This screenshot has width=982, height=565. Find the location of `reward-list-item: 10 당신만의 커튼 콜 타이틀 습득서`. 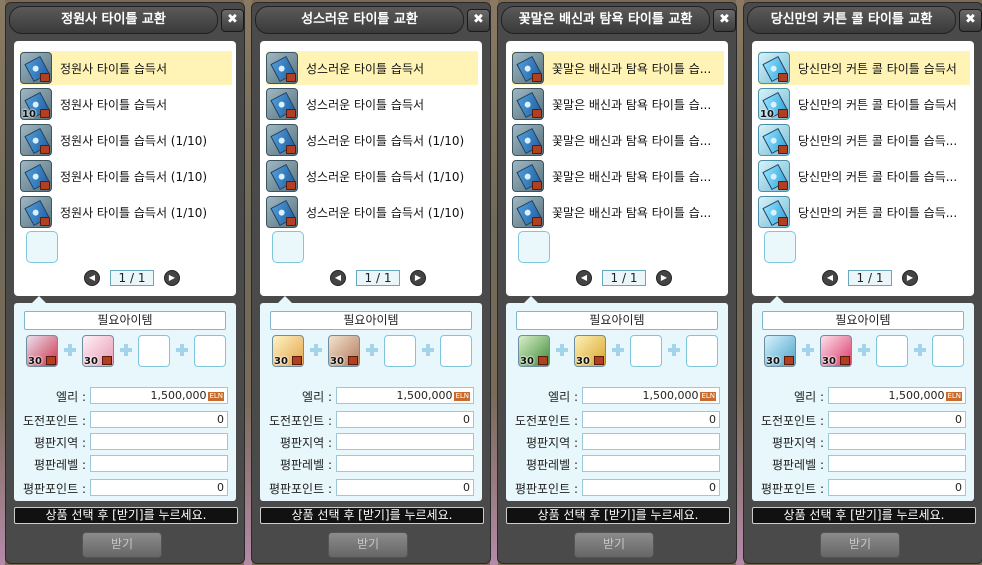

reward-list-item: 10 당신만의 커튼 콜 타이틀 습득서 is located at coordinates (864, 104).